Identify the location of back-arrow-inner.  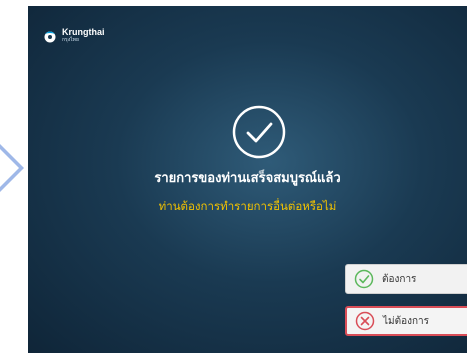
(9, 168).